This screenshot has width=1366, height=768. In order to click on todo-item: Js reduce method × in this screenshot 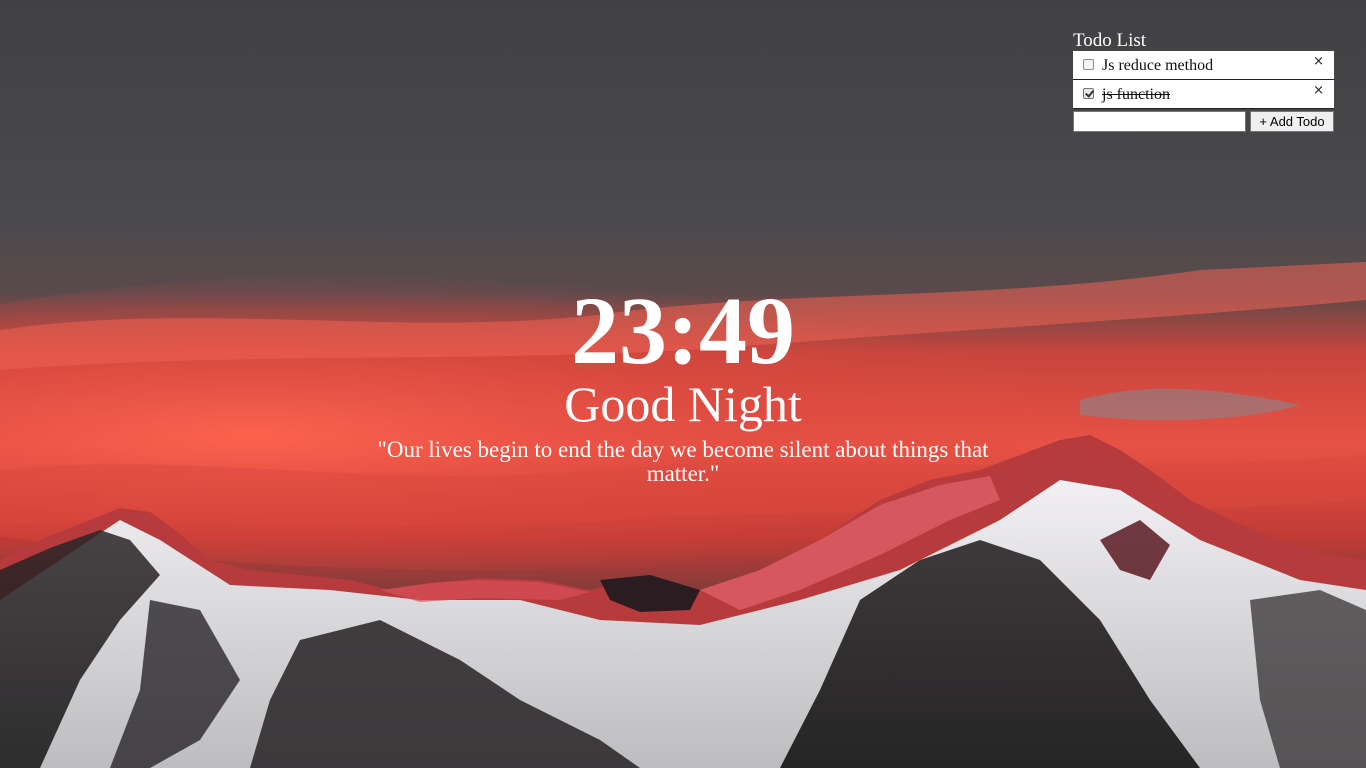, I will do `click(1203, 65)`.